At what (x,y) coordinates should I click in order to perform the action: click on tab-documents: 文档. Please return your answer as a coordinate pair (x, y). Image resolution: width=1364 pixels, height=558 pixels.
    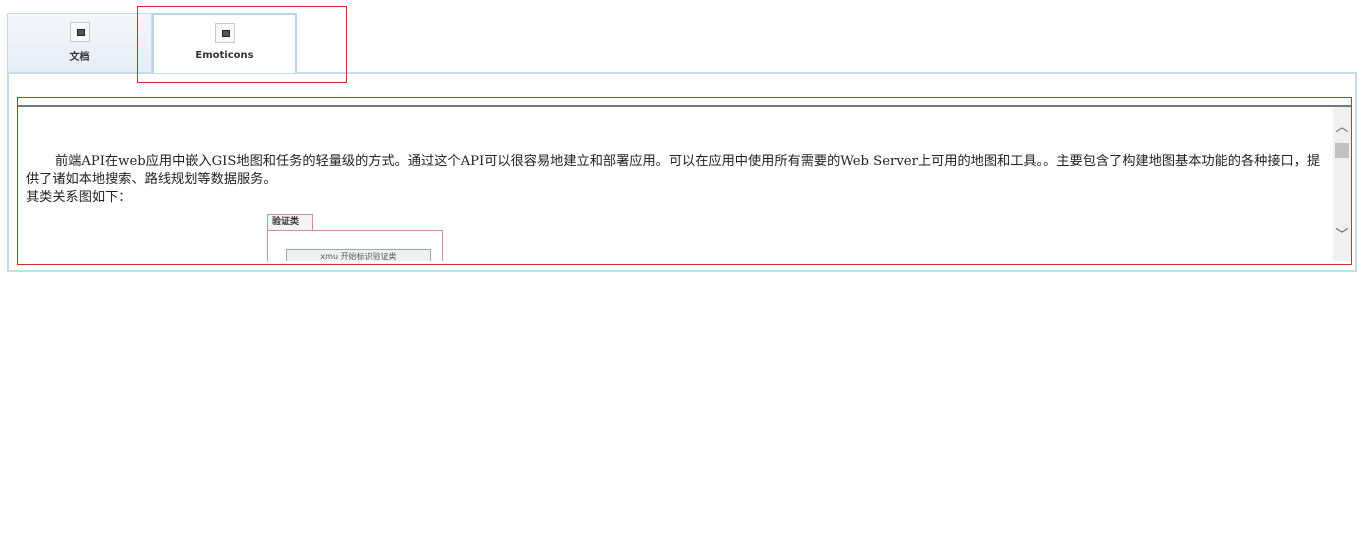
    Looking at the image, I should click on (79, 42).